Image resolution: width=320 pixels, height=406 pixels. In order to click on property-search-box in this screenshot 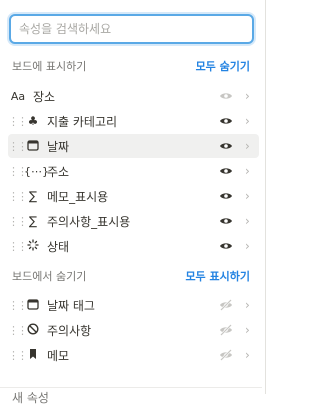, I will do `click(131, 29)`.